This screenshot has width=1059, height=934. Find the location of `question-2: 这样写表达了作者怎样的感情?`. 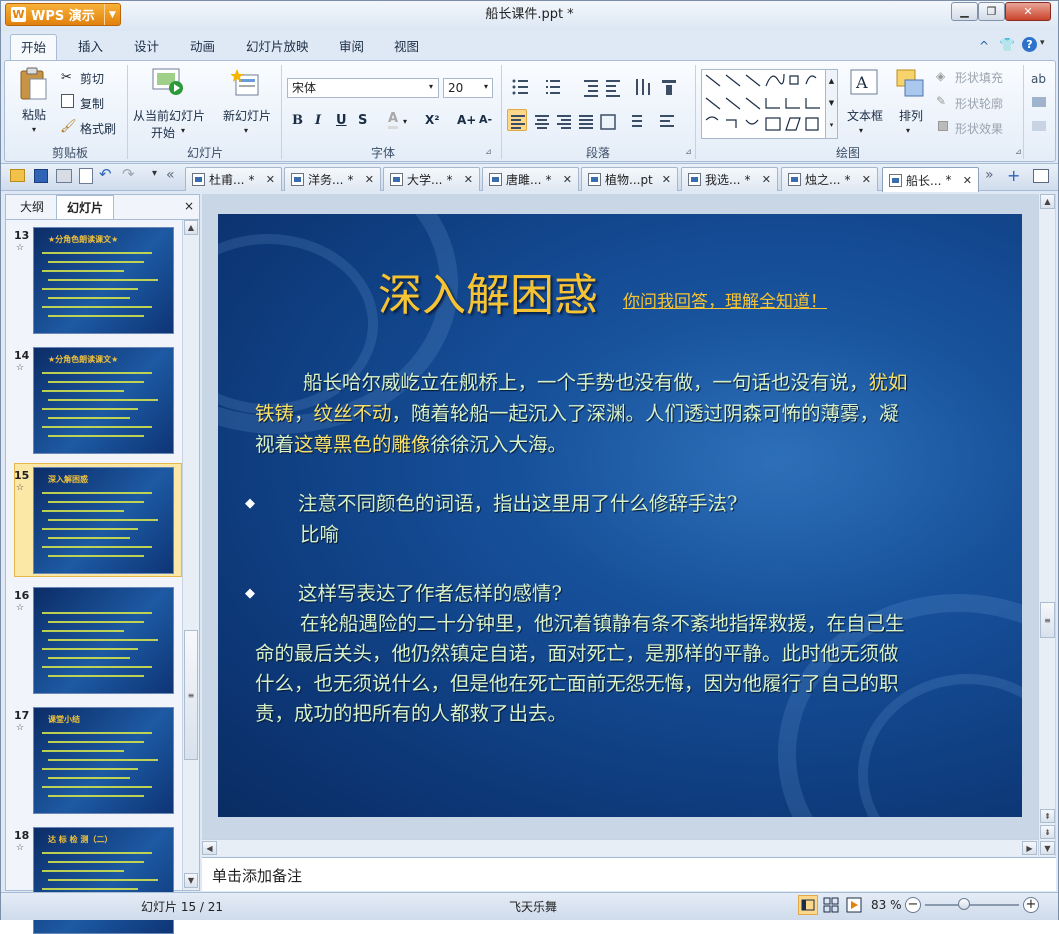

question-2: 这样写表达了作者怎样的感情? is located at coordinates (430, 593).